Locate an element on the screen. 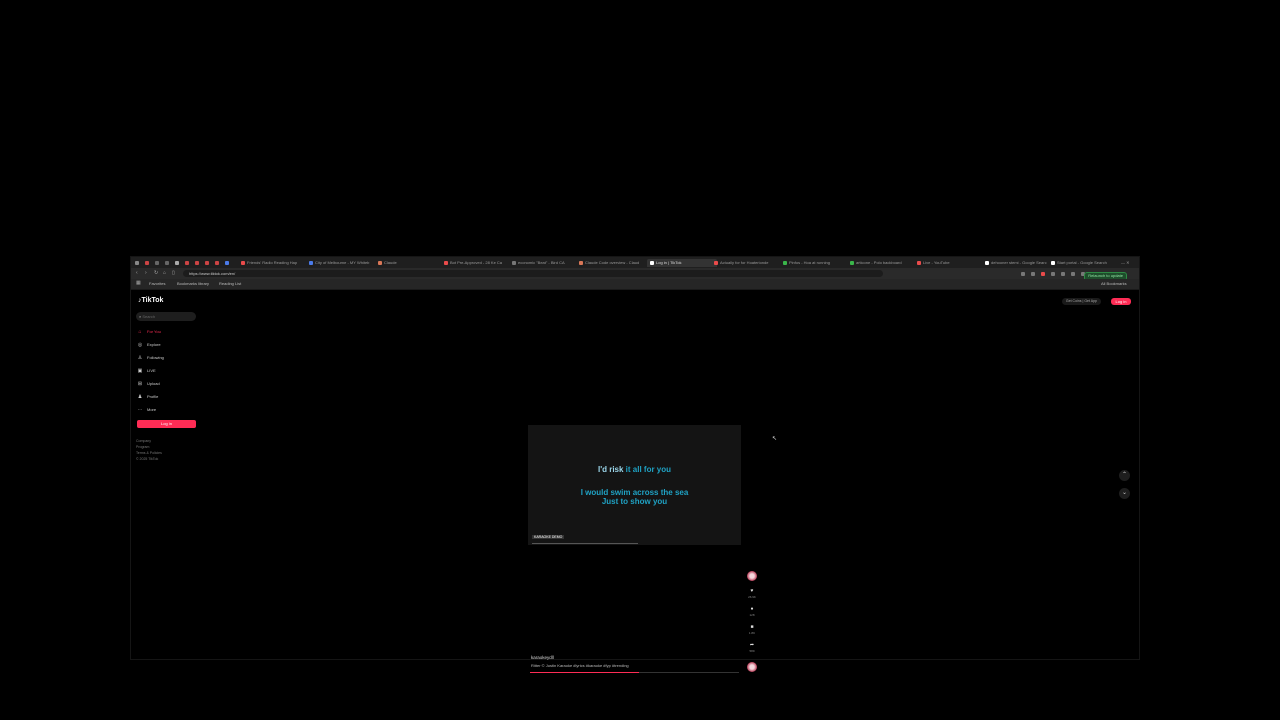 This screenshot has width=1280, height=720. browser-tab: Log in | TikTok is located at coordinates (682, 263).